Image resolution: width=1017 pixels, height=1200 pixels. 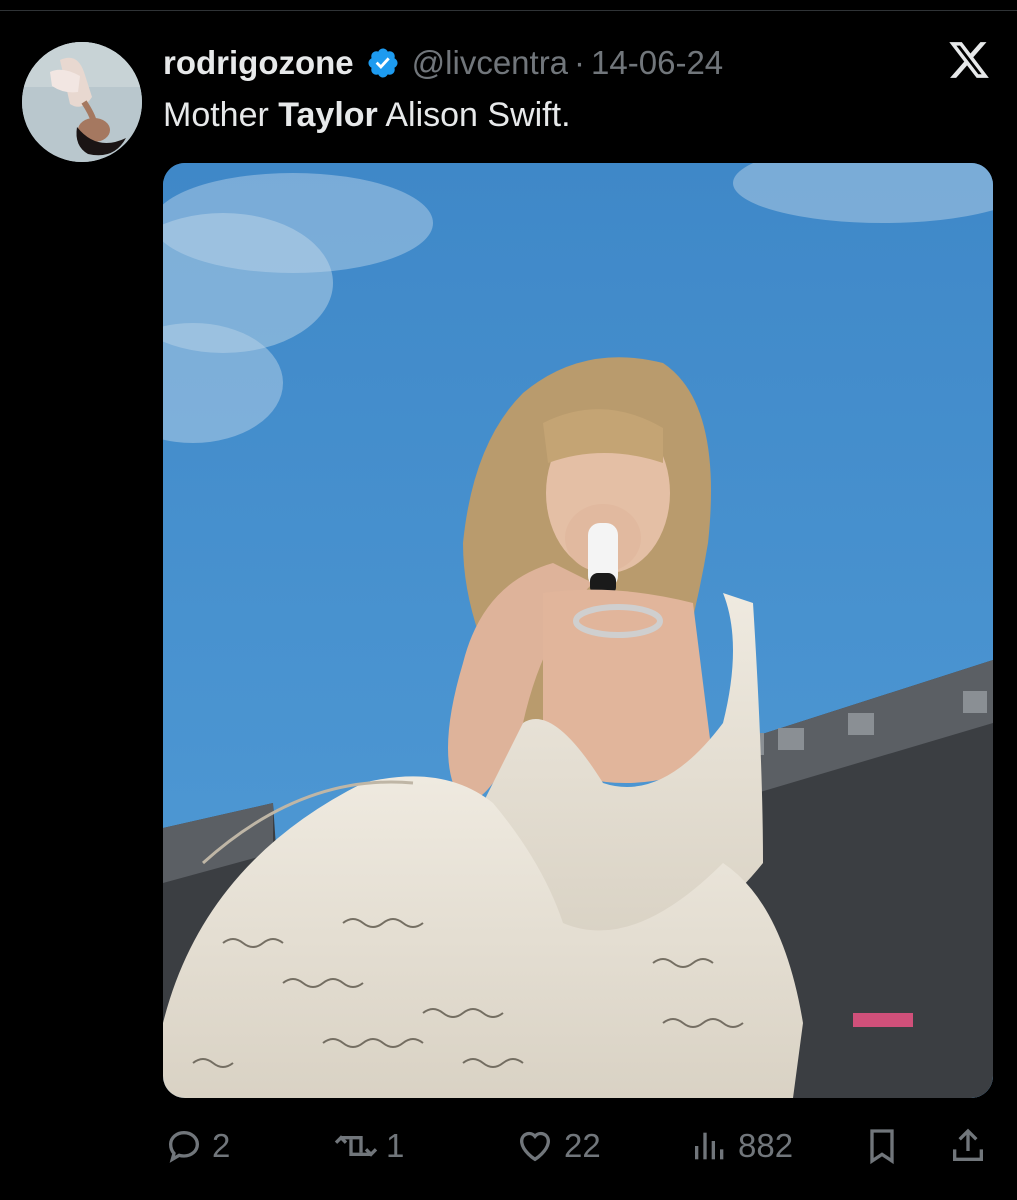 I want to click on tweet-text-end: Alison Swift., so click(x=474, y=115).